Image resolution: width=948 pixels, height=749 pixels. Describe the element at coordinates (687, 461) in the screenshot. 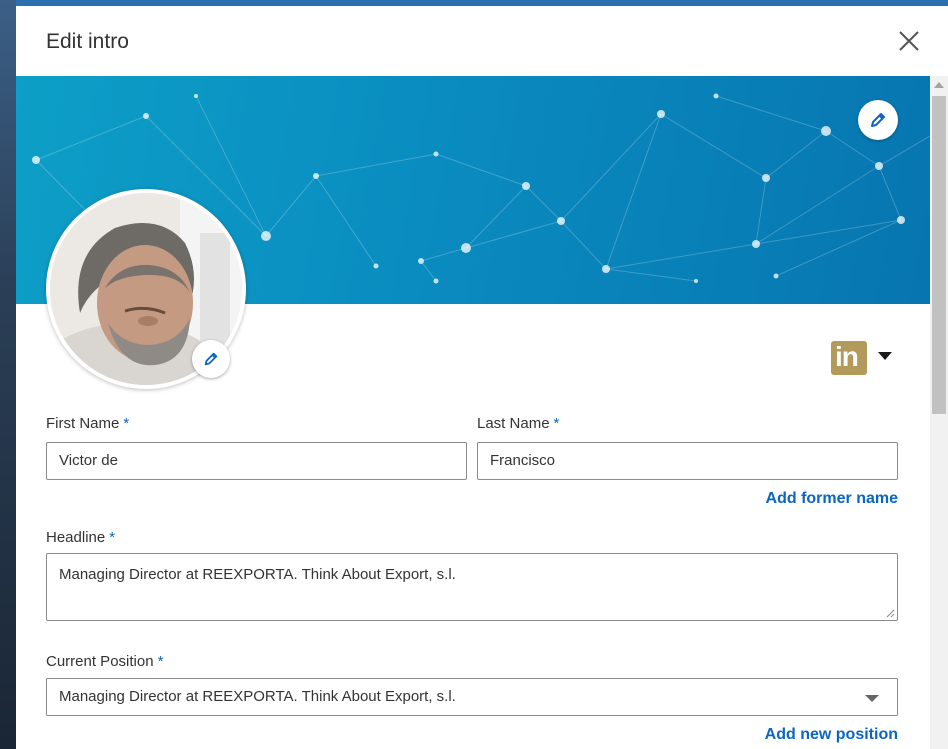

I see `last-name-input: Francisco` at that location.